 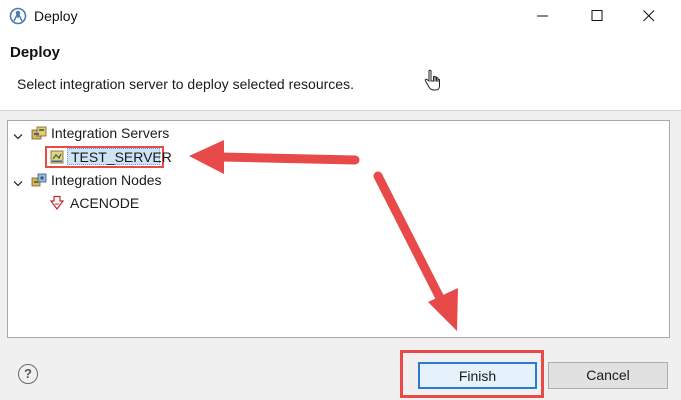 I want to click on window-titlebar: Deploy, so click(x=340, y=16).